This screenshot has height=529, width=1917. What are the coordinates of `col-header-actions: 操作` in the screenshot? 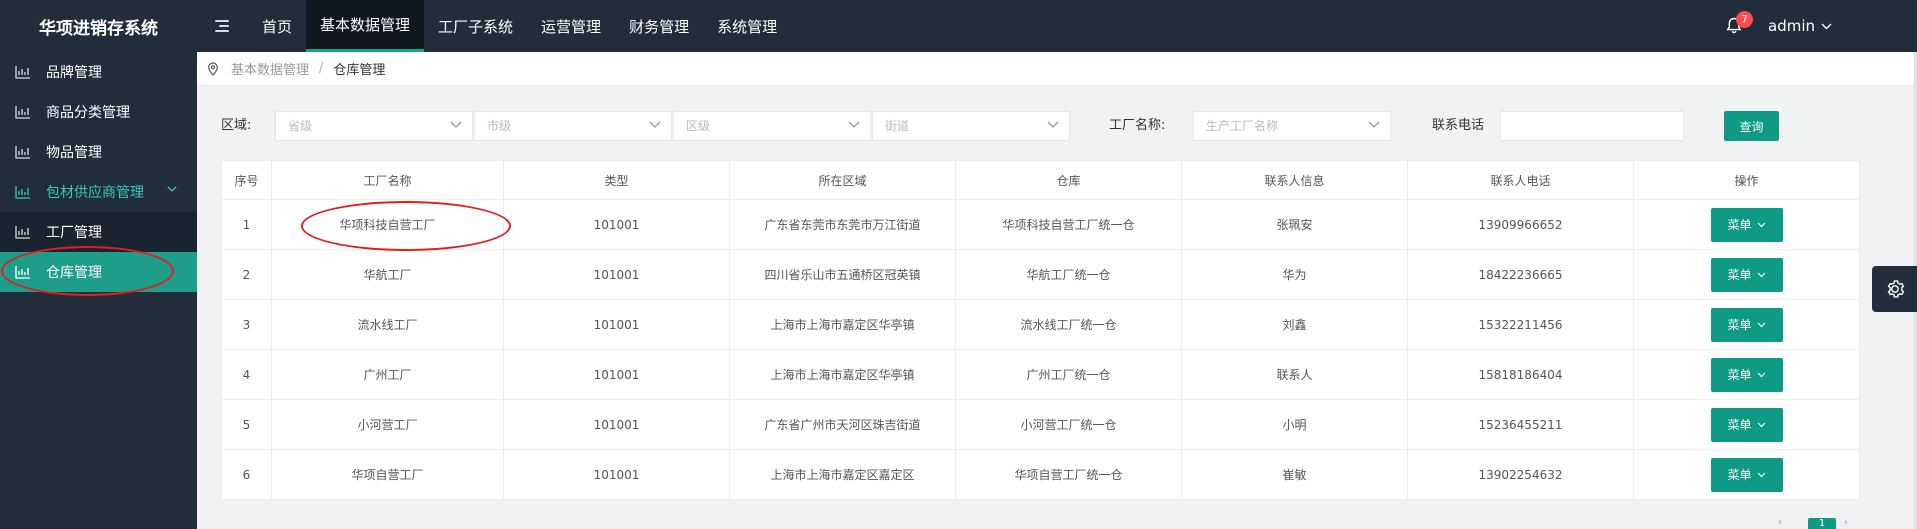 It's located at (1746, 180).